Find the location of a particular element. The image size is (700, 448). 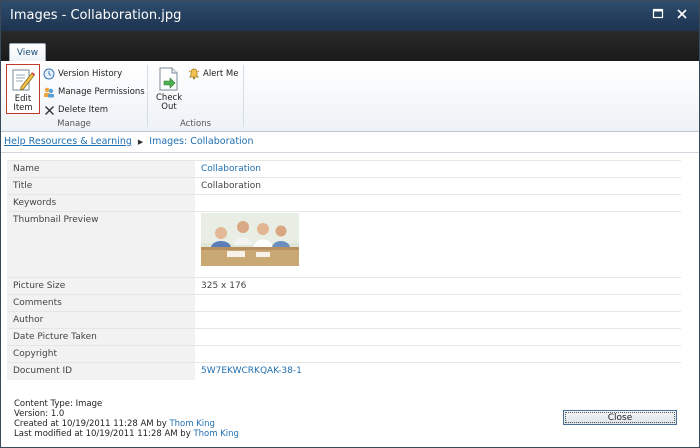

divider is located at coordinates (350, 152).